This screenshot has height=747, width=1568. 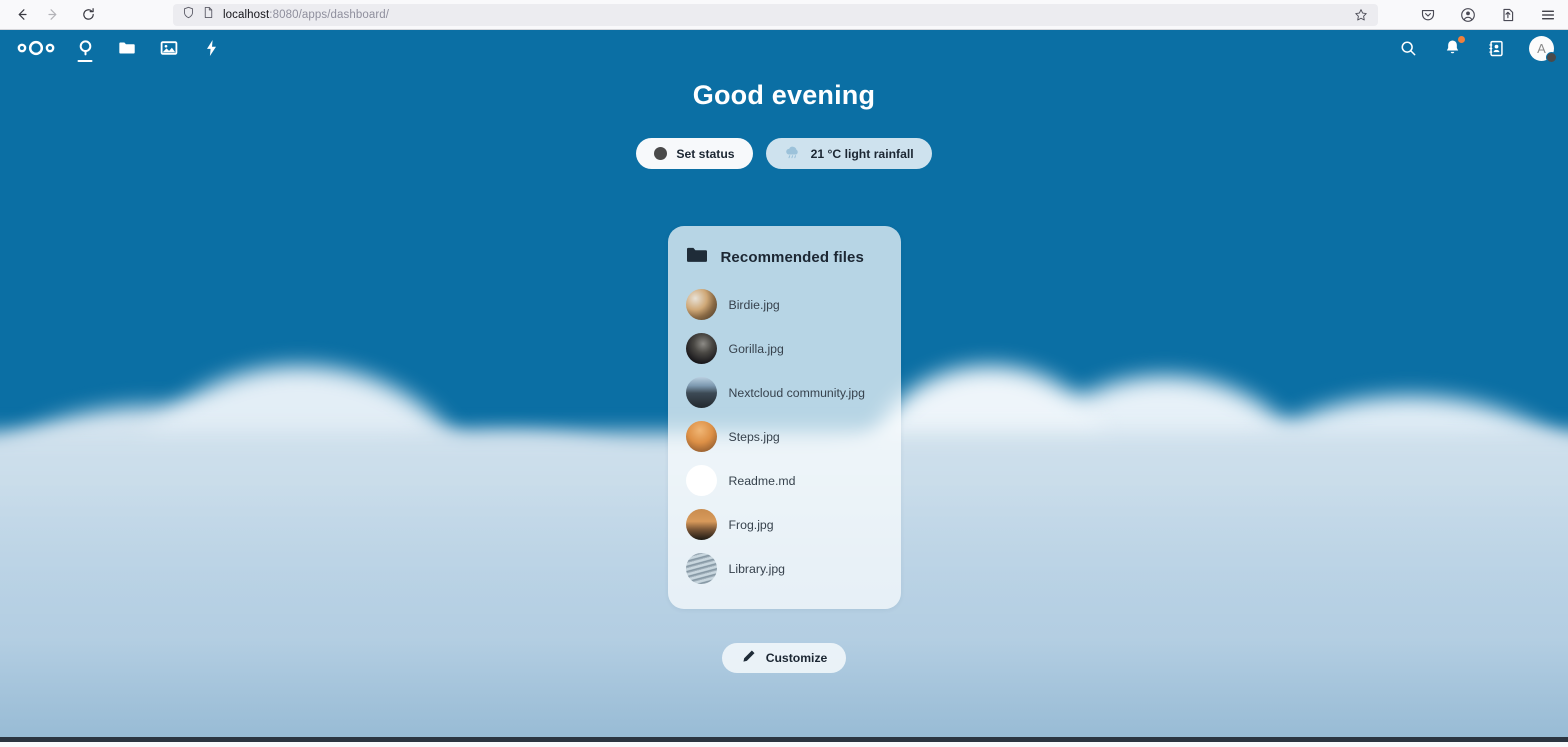 I want to click on list-item: Gorilla.jpg, so click(x=784, y=348).